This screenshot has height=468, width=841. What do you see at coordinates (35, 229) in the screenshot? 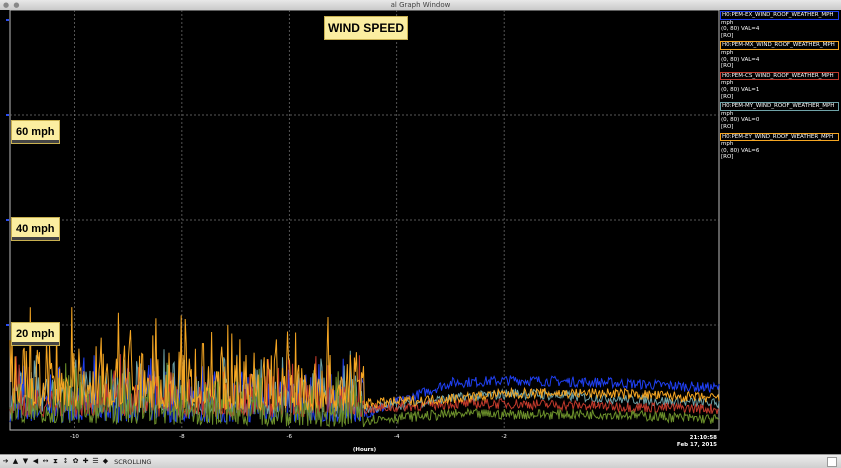
I see `y-label-40: 40 mph` at bounding box center [35, 229].